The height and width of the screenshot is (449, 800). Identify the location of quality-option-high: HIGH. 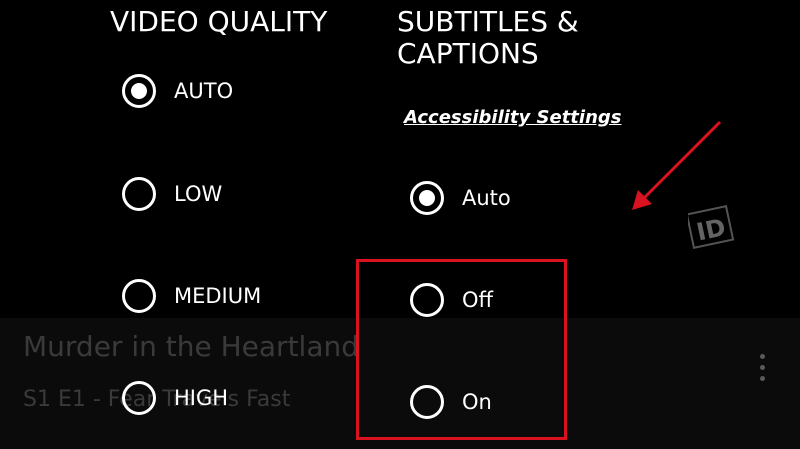
(175, 398).